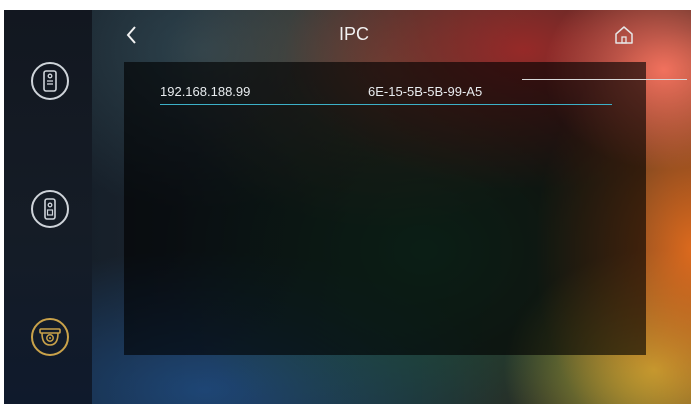 This screenshot has width=691, height=404. I want to click on home-icon, so click(624, 38).